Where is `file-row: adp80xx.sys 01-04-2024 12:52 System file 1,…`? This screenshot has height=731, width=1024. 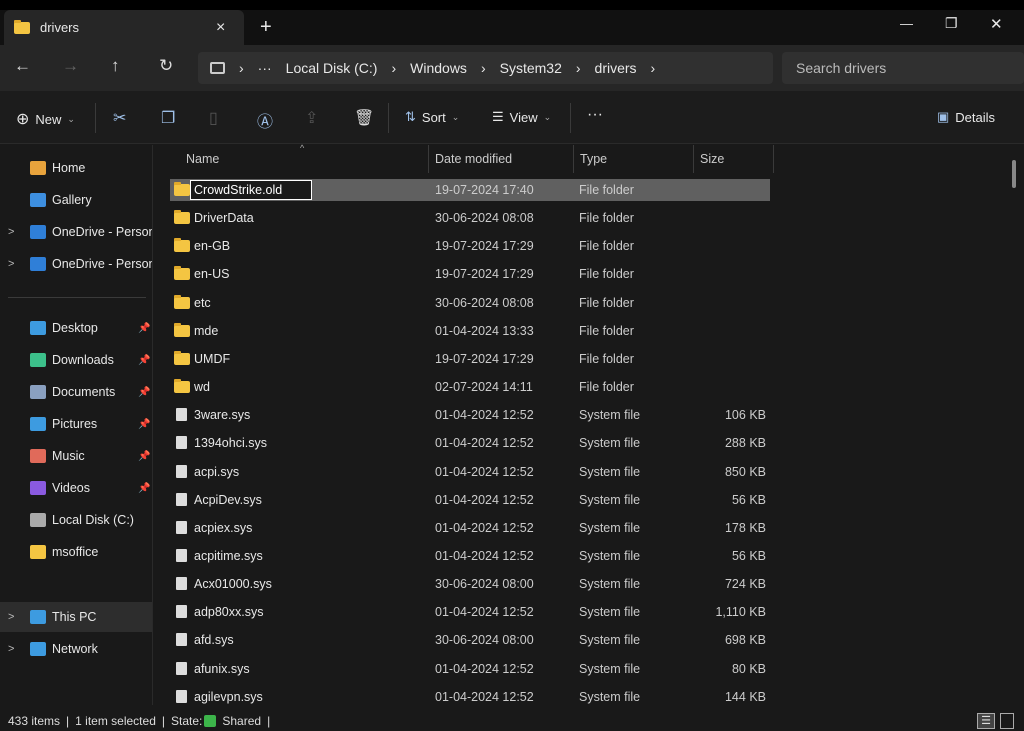
file-row: adp80xx.sys 01-04-2024 12:52 System file 1,… is located at coordinates (470, 612).